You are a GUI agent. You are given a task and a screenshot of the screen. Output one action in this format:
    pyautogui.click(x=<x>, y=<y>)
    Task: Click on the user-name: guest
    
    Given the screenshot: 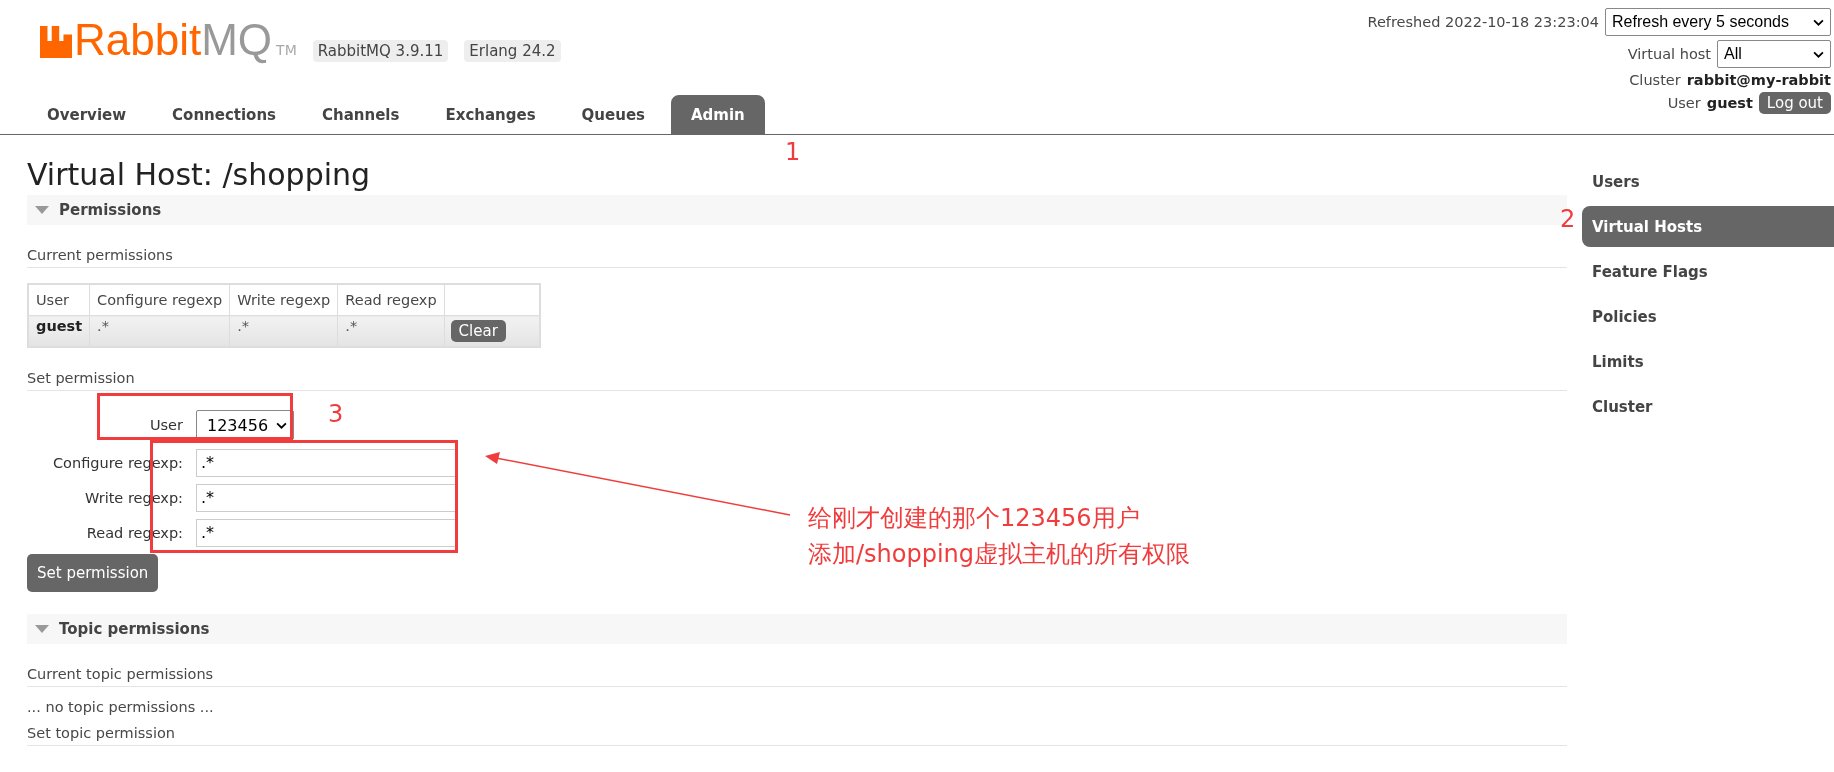 What is the action you would take?
    pyautogui.click(x=1729, y=103)
    